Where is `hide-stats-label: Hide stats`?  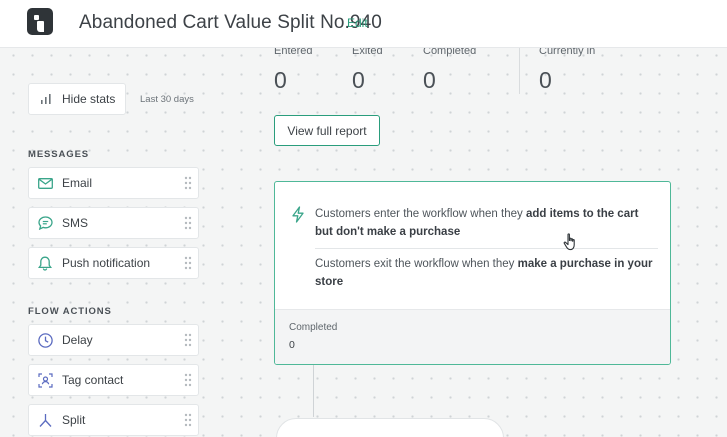
hide-stats-label: Hide stats is located at coordinates (89, 99).